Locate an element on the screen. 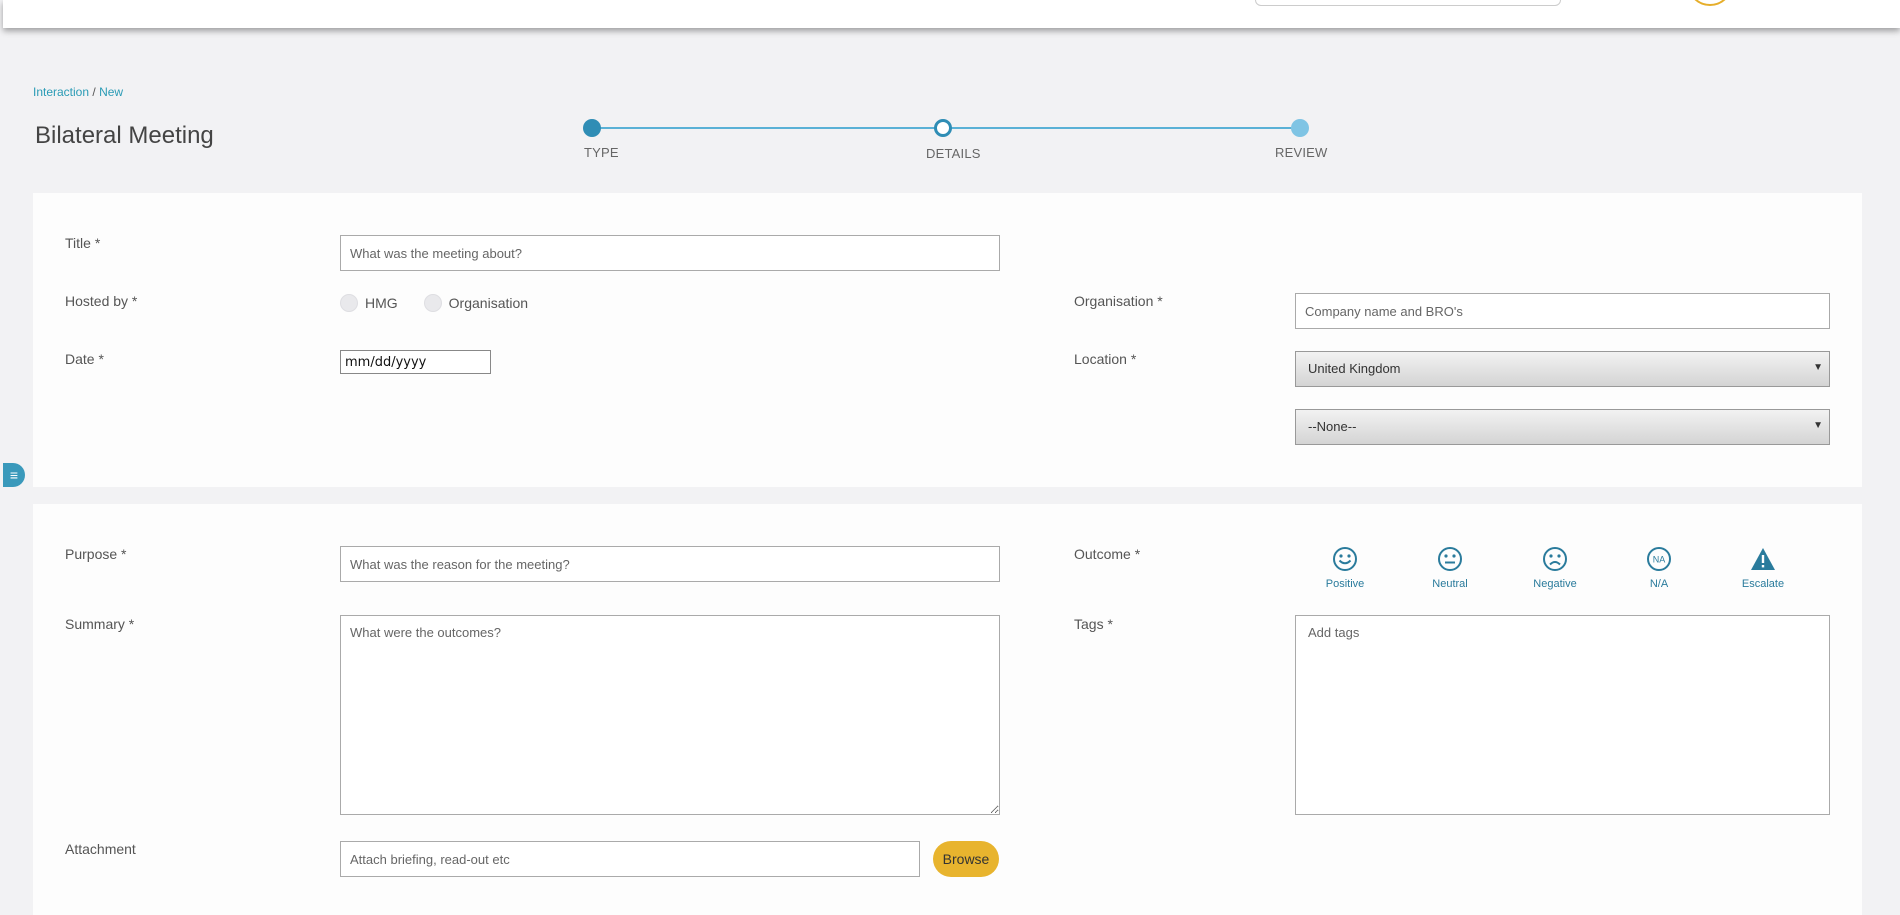 This screenshot has height=915, width=1900. summary-label: Summary * is located at coordinates (100, 624).